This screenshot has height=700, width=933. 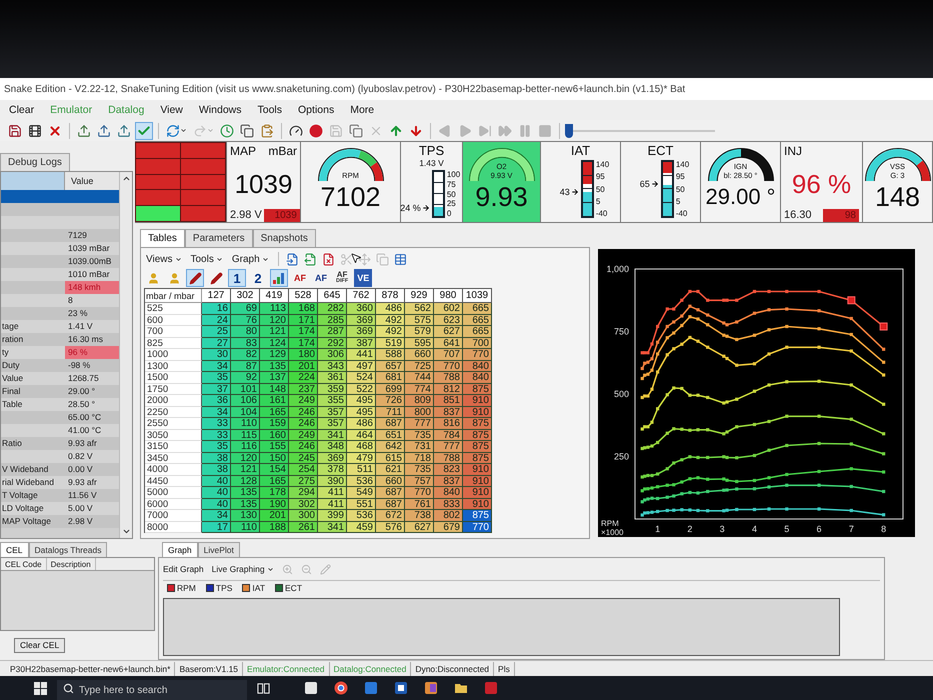 What do you see at coordinates (216, 343) in the screenshot?
I see `table-cell: 27` at bounding box center [216, 343].